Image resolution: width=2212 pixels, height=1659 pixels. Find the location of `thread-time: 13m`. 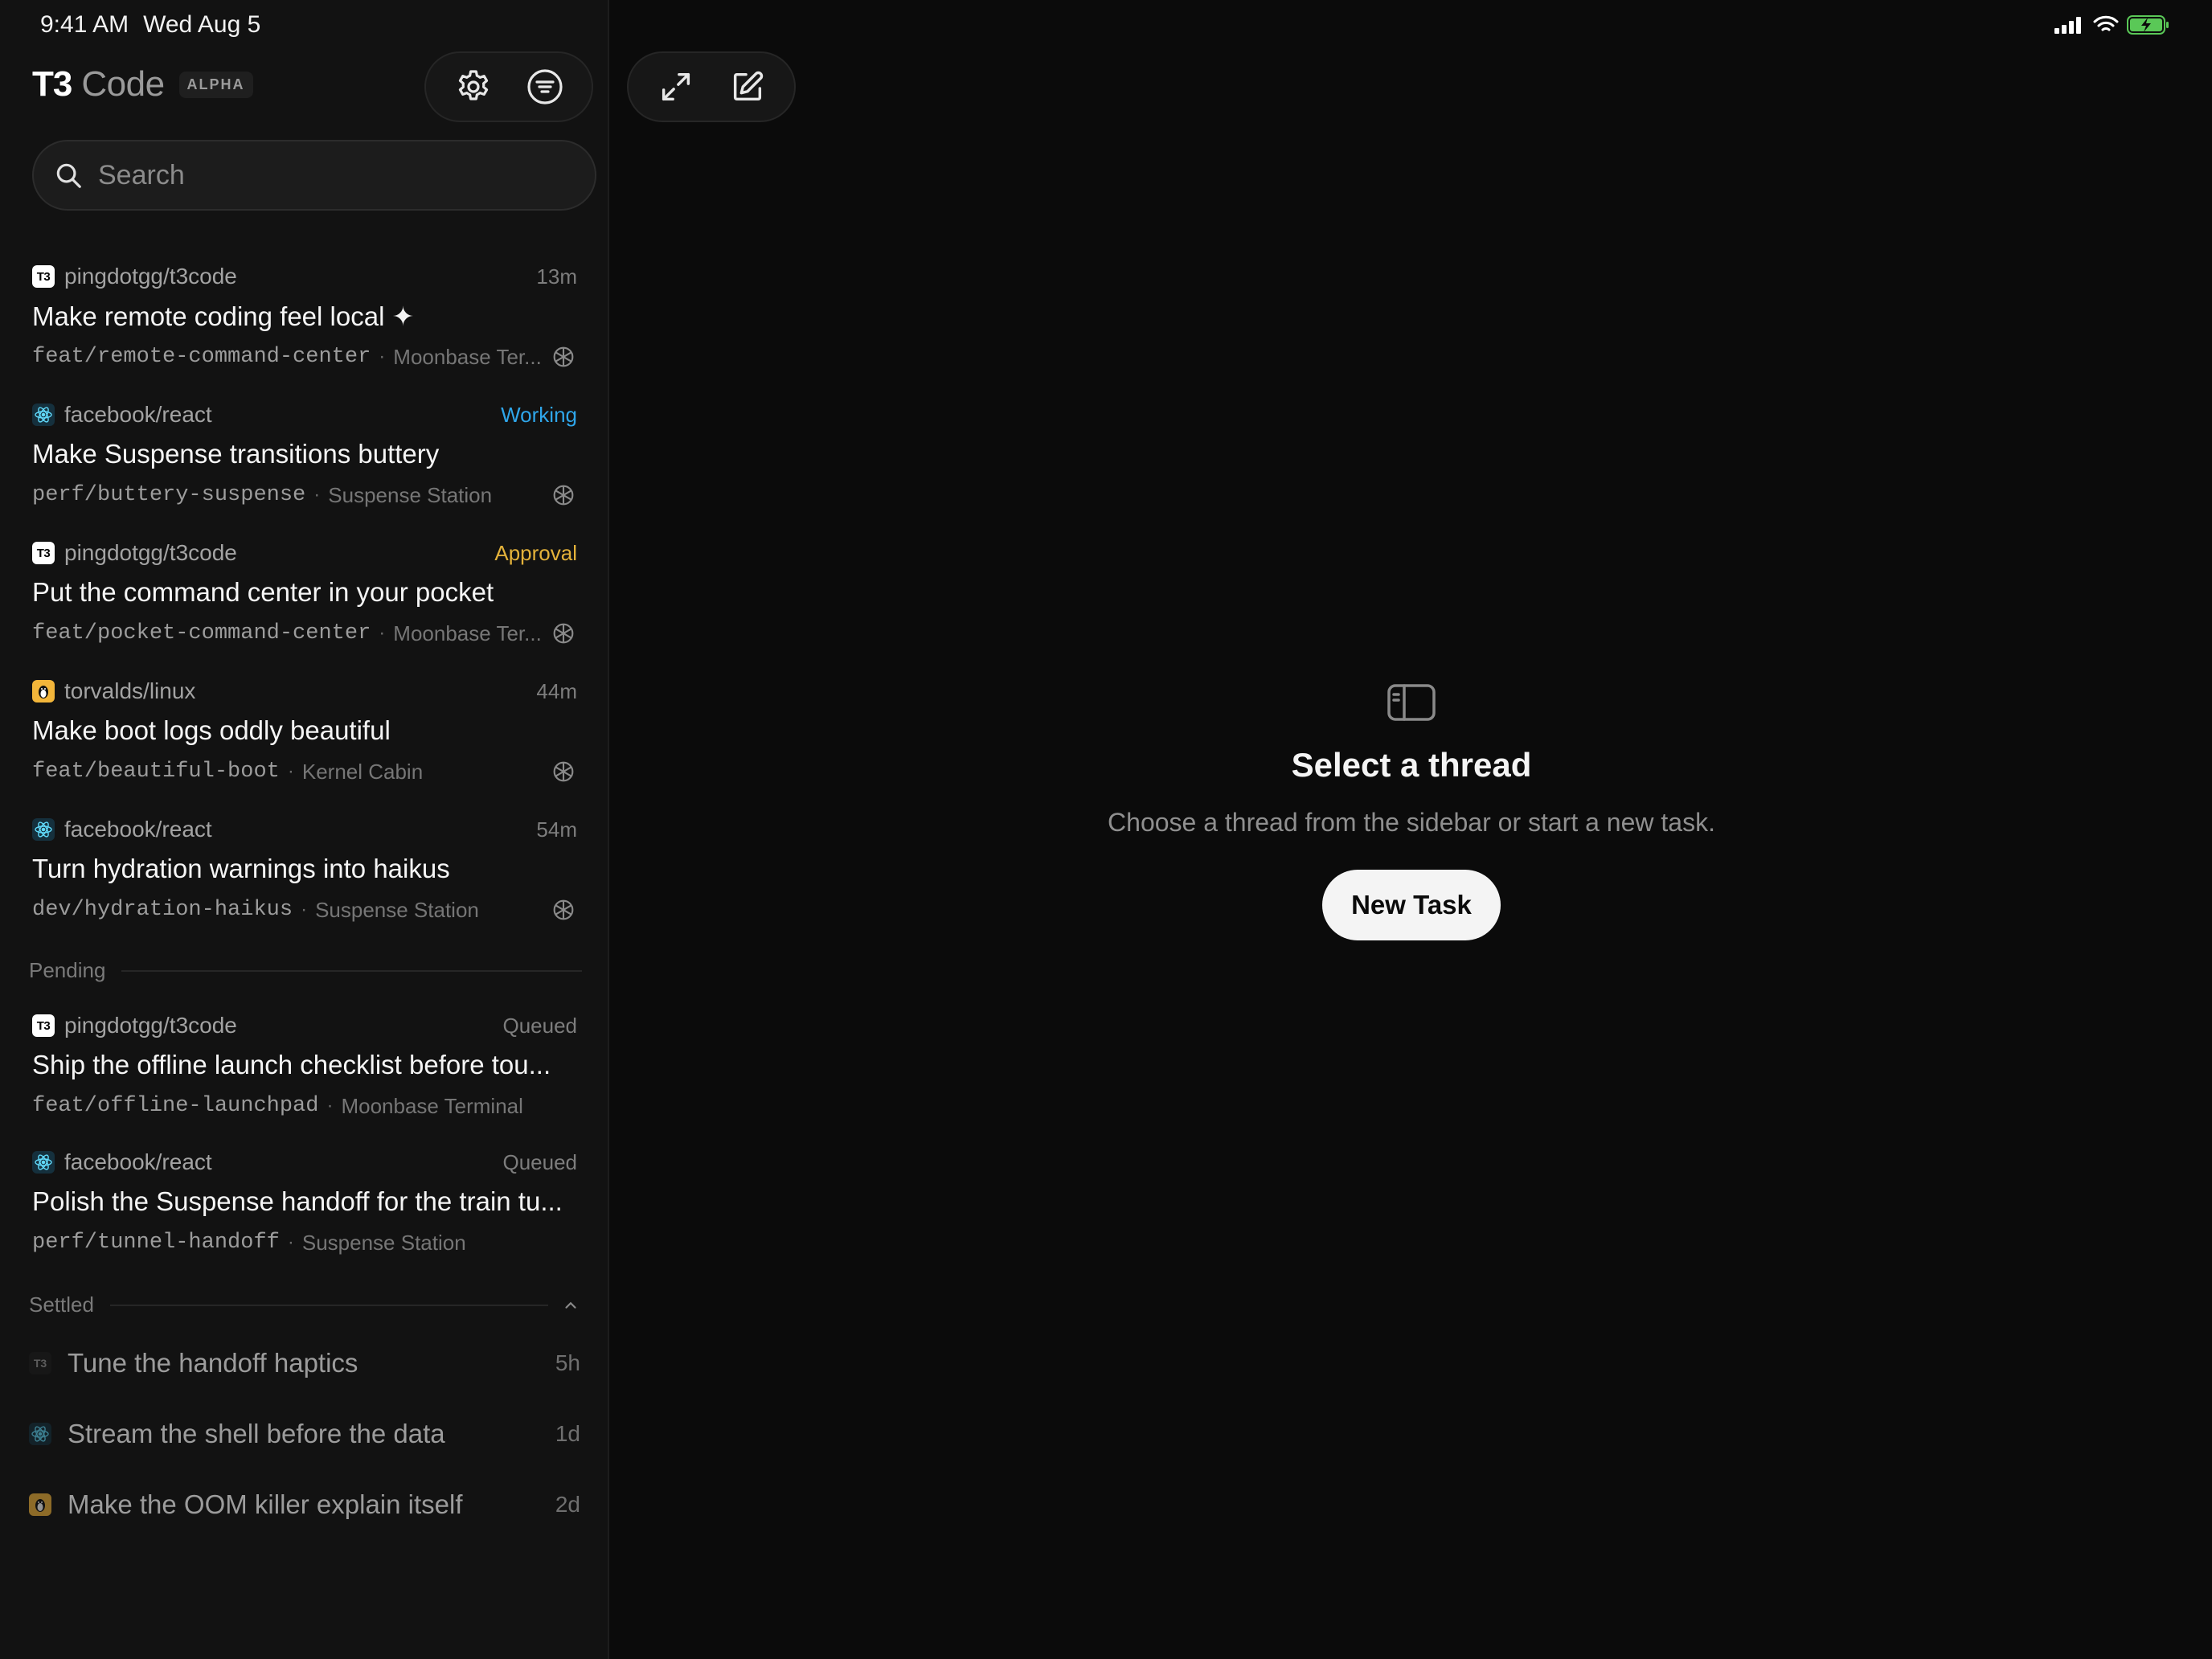

thread-time: 13m is located at coordinates (556, 276).